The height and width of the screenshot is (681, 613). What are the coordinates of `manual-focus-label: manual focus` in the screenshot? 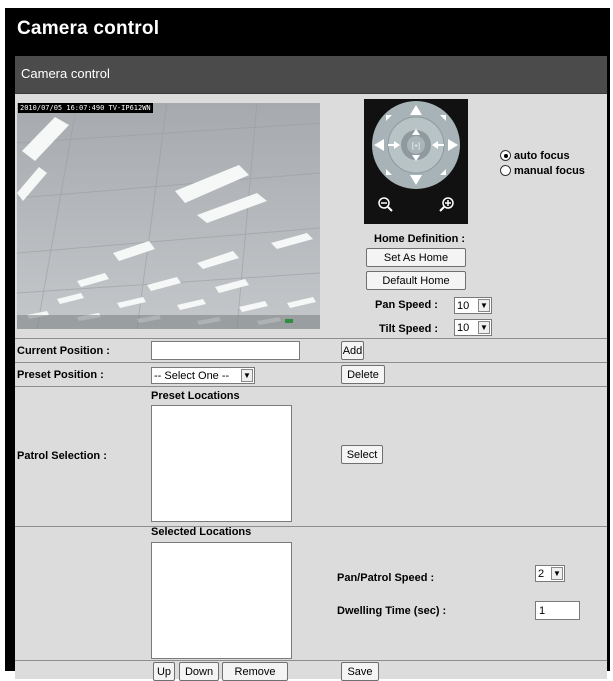 It's located at (549, 170).